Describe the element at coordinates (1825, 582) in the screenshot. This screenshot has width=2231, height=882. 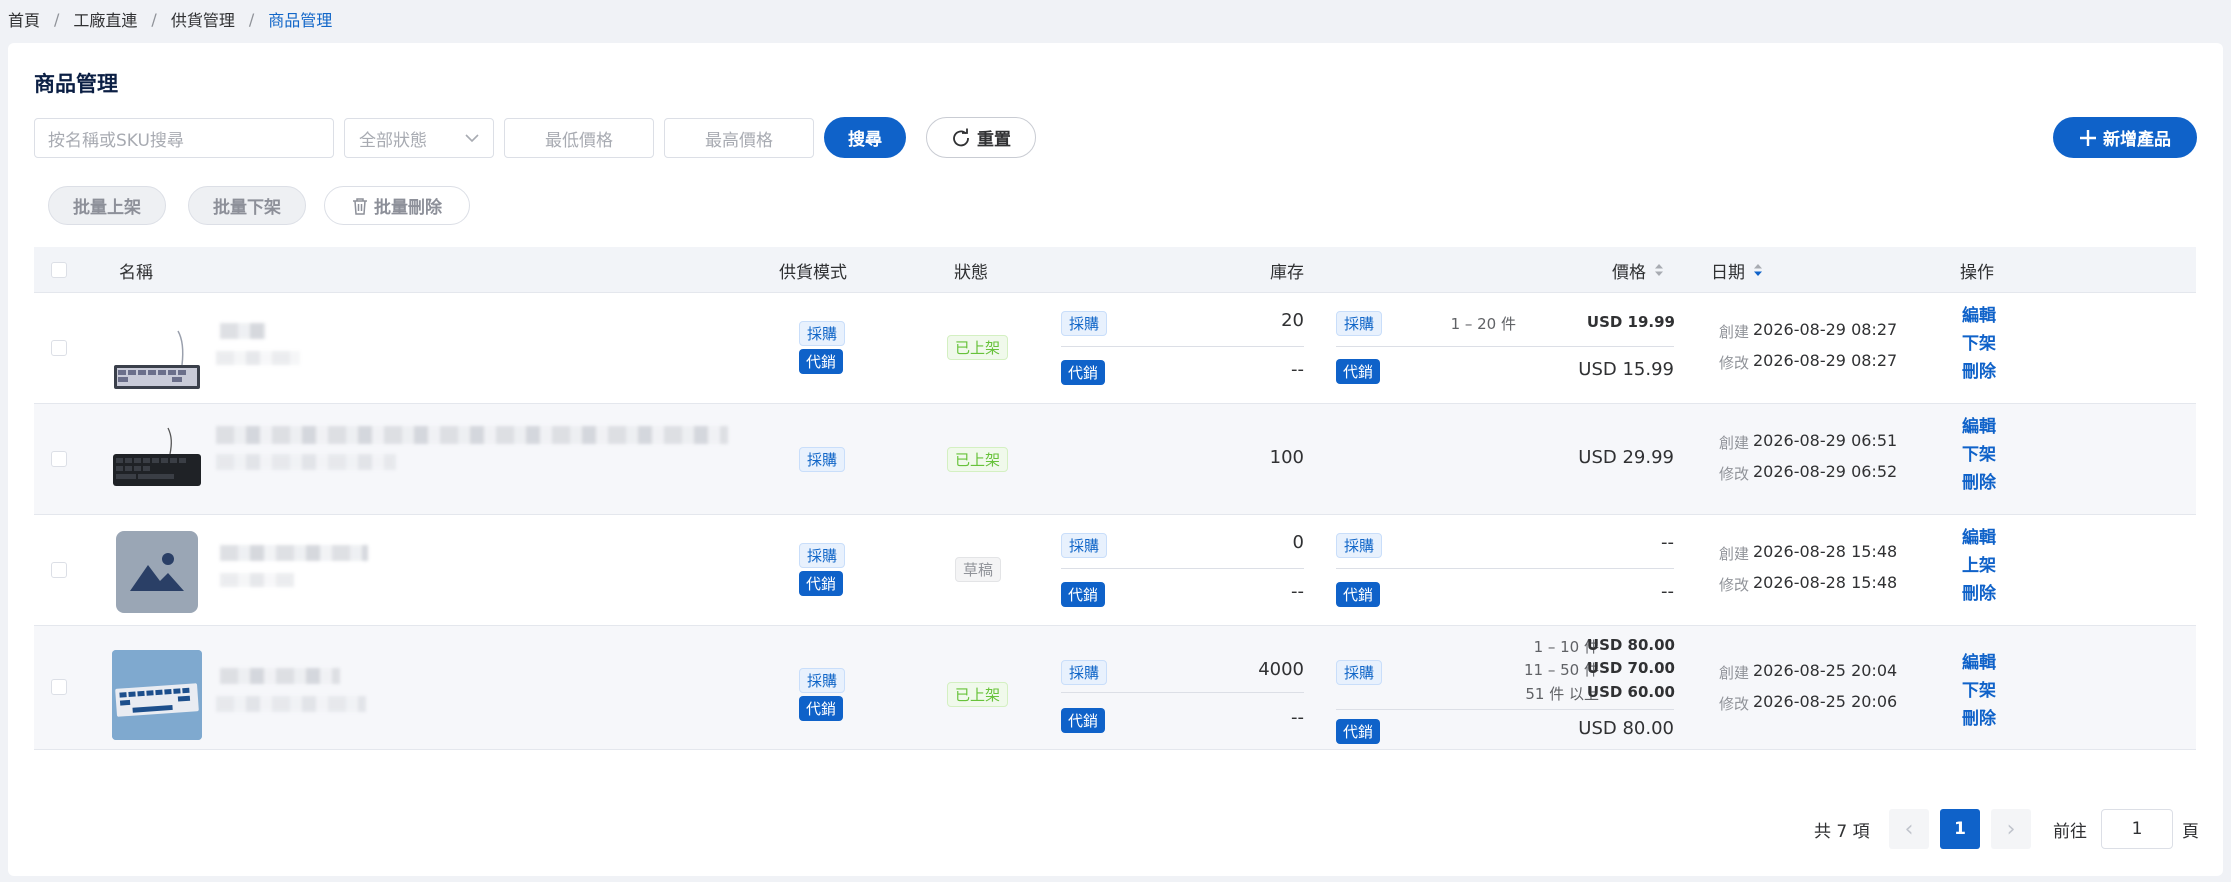
I see `modified-date: 2026-08-28 15:48` at that location.